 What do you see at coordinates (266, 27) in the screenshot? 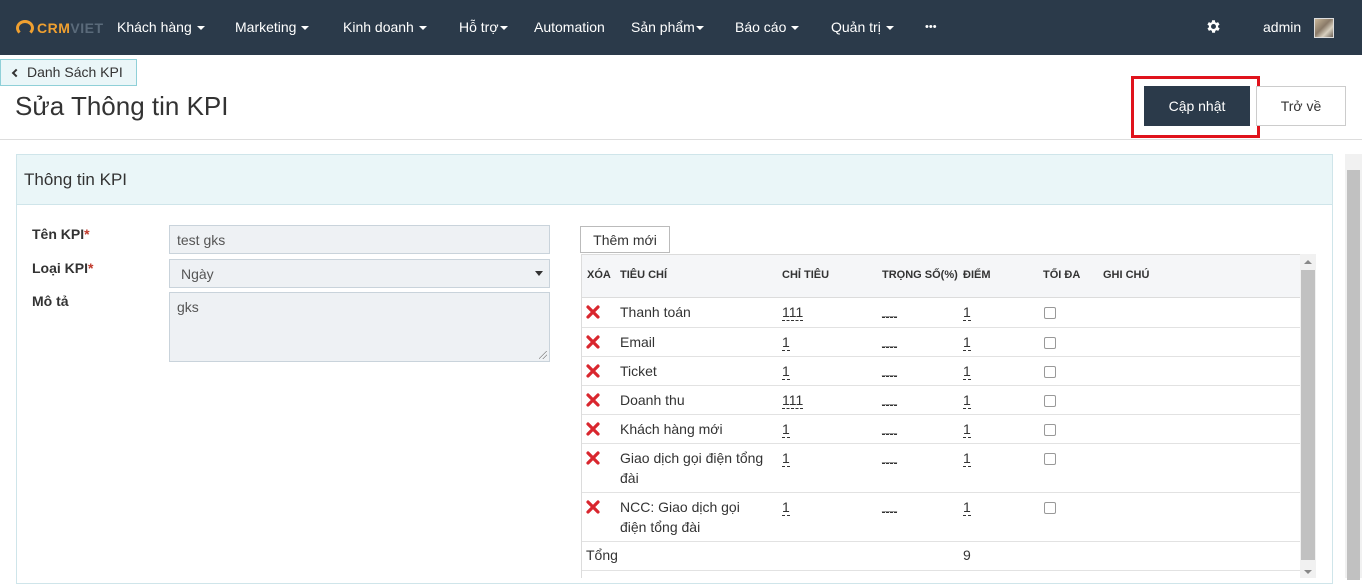
I see `nav-label: Marketing` at bounding box center [266, 27].